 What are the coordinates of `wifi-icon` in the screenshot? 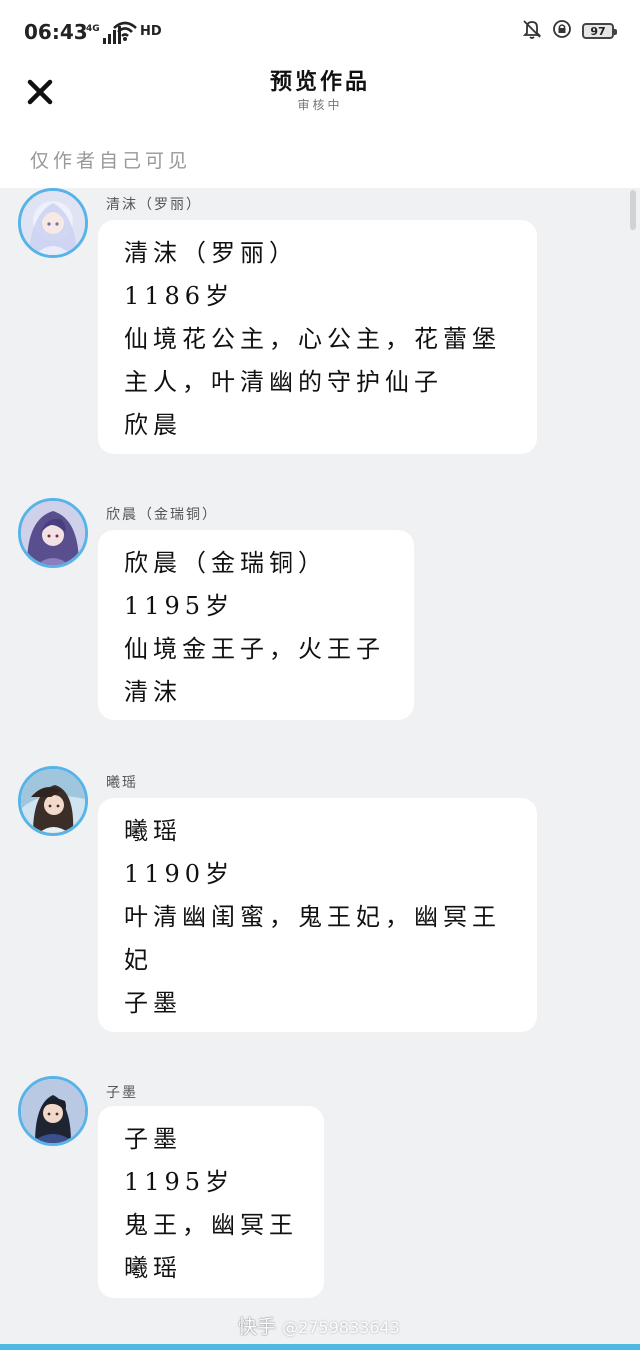 It's located at (125, 33).